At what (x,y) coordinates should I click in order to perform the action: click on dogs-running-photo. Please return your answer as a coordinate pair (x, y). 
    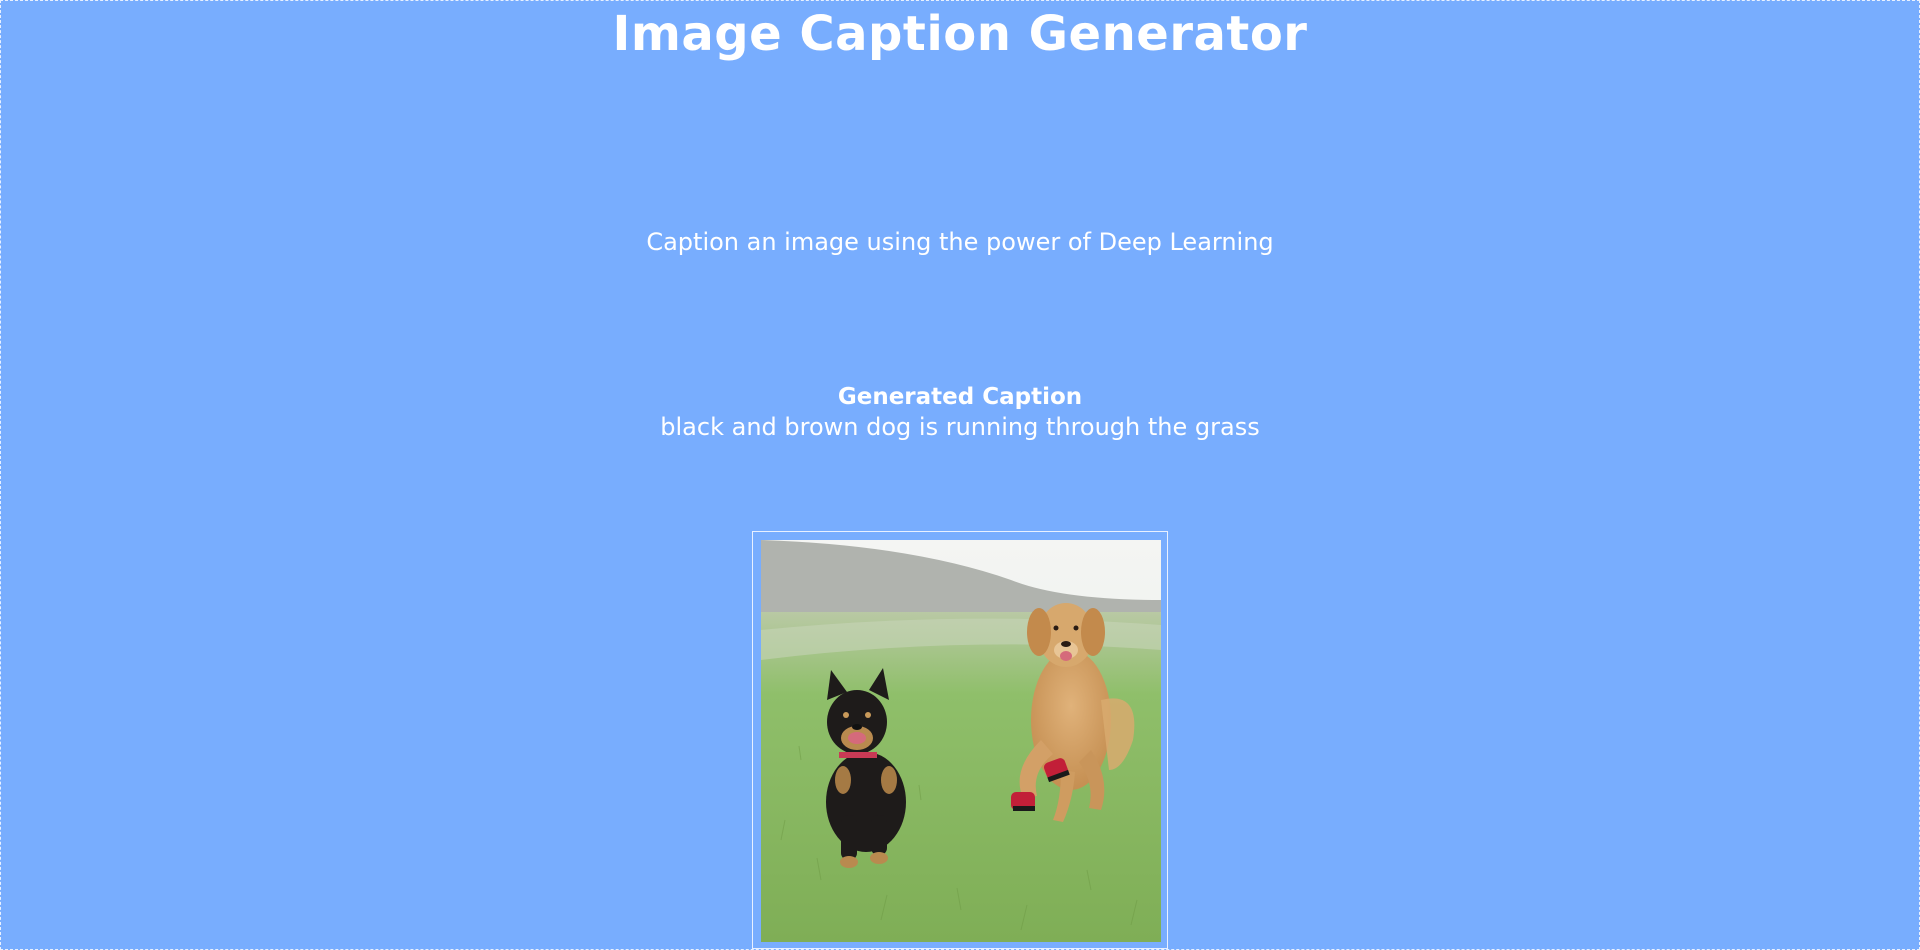
    Looking at the image, I should click on (961, 741).